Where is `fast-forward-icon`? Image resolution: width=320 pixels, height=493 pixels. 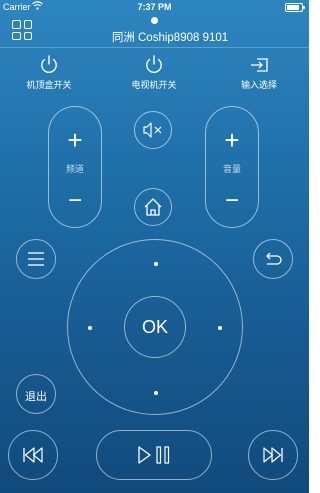 fast-forward-icon is located at coordinates (273, 455).